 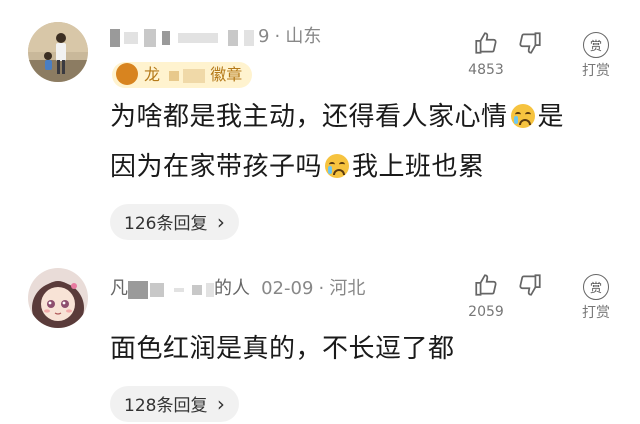 What do you see at coordinates (287, 288) in the screenshot?
I see `comment-date: 02-09` at bounding box center [287, 288].